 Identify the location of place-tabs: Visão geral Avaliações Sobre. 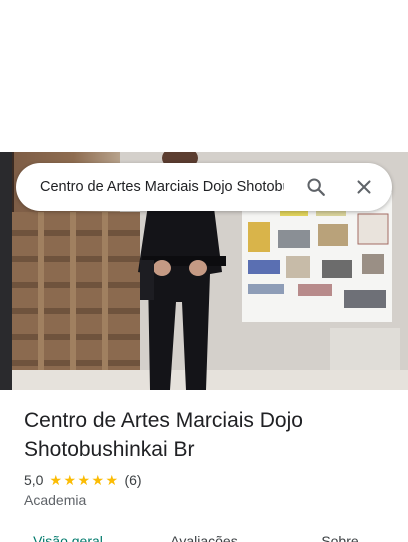
(204, 535).